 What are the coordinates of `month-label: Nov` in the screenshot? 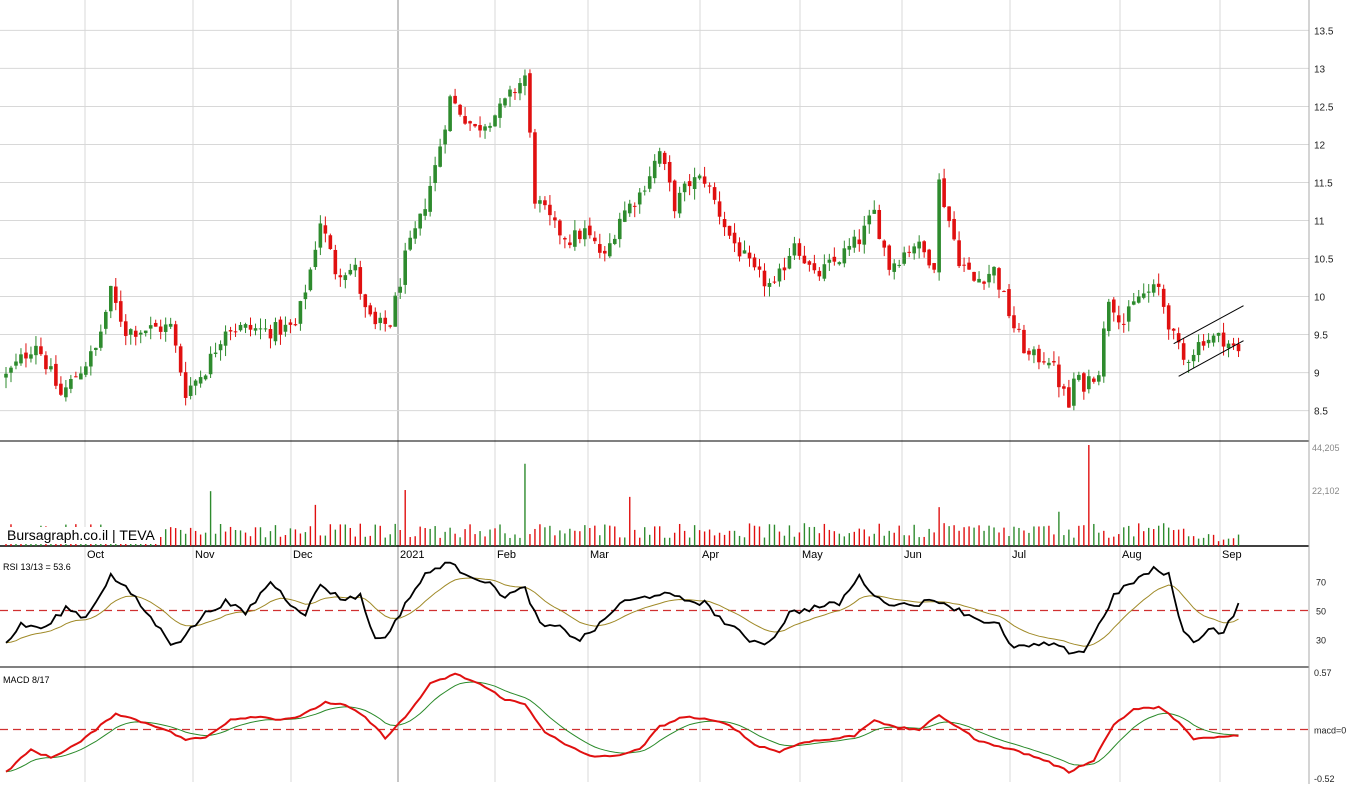 It's located at (205, 555).